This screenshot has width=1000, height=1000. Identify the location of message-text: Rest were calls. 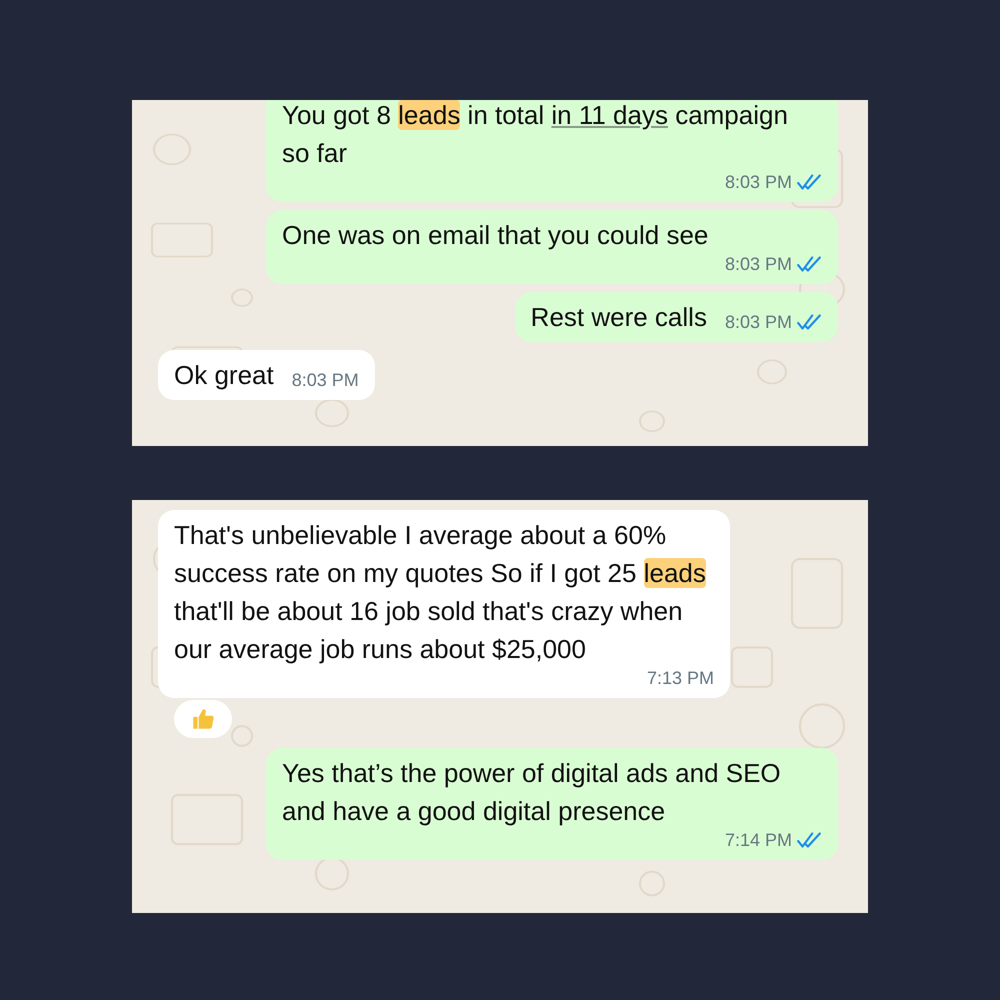
(618, 317).